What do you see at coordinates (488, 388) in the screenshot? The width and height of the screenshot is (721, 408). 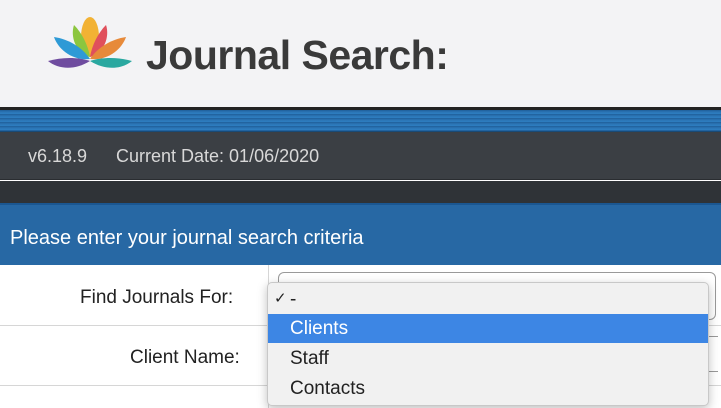 I see `option-contacts: Contacts` at bounding box center [488, 388].